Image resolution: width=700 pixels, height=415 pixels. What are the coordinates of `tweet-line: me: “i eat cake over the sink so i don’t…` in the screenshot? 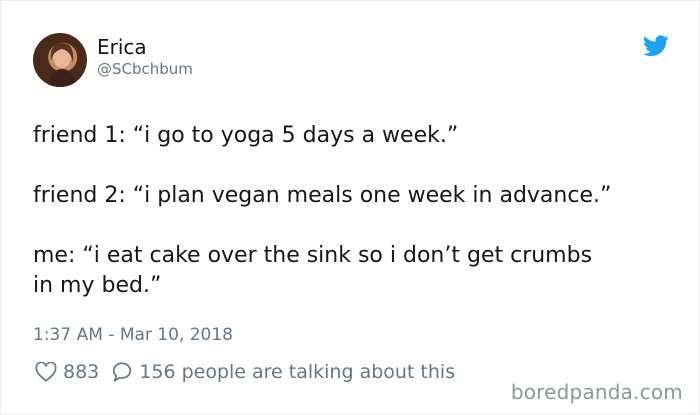 It's located at (313, 255).